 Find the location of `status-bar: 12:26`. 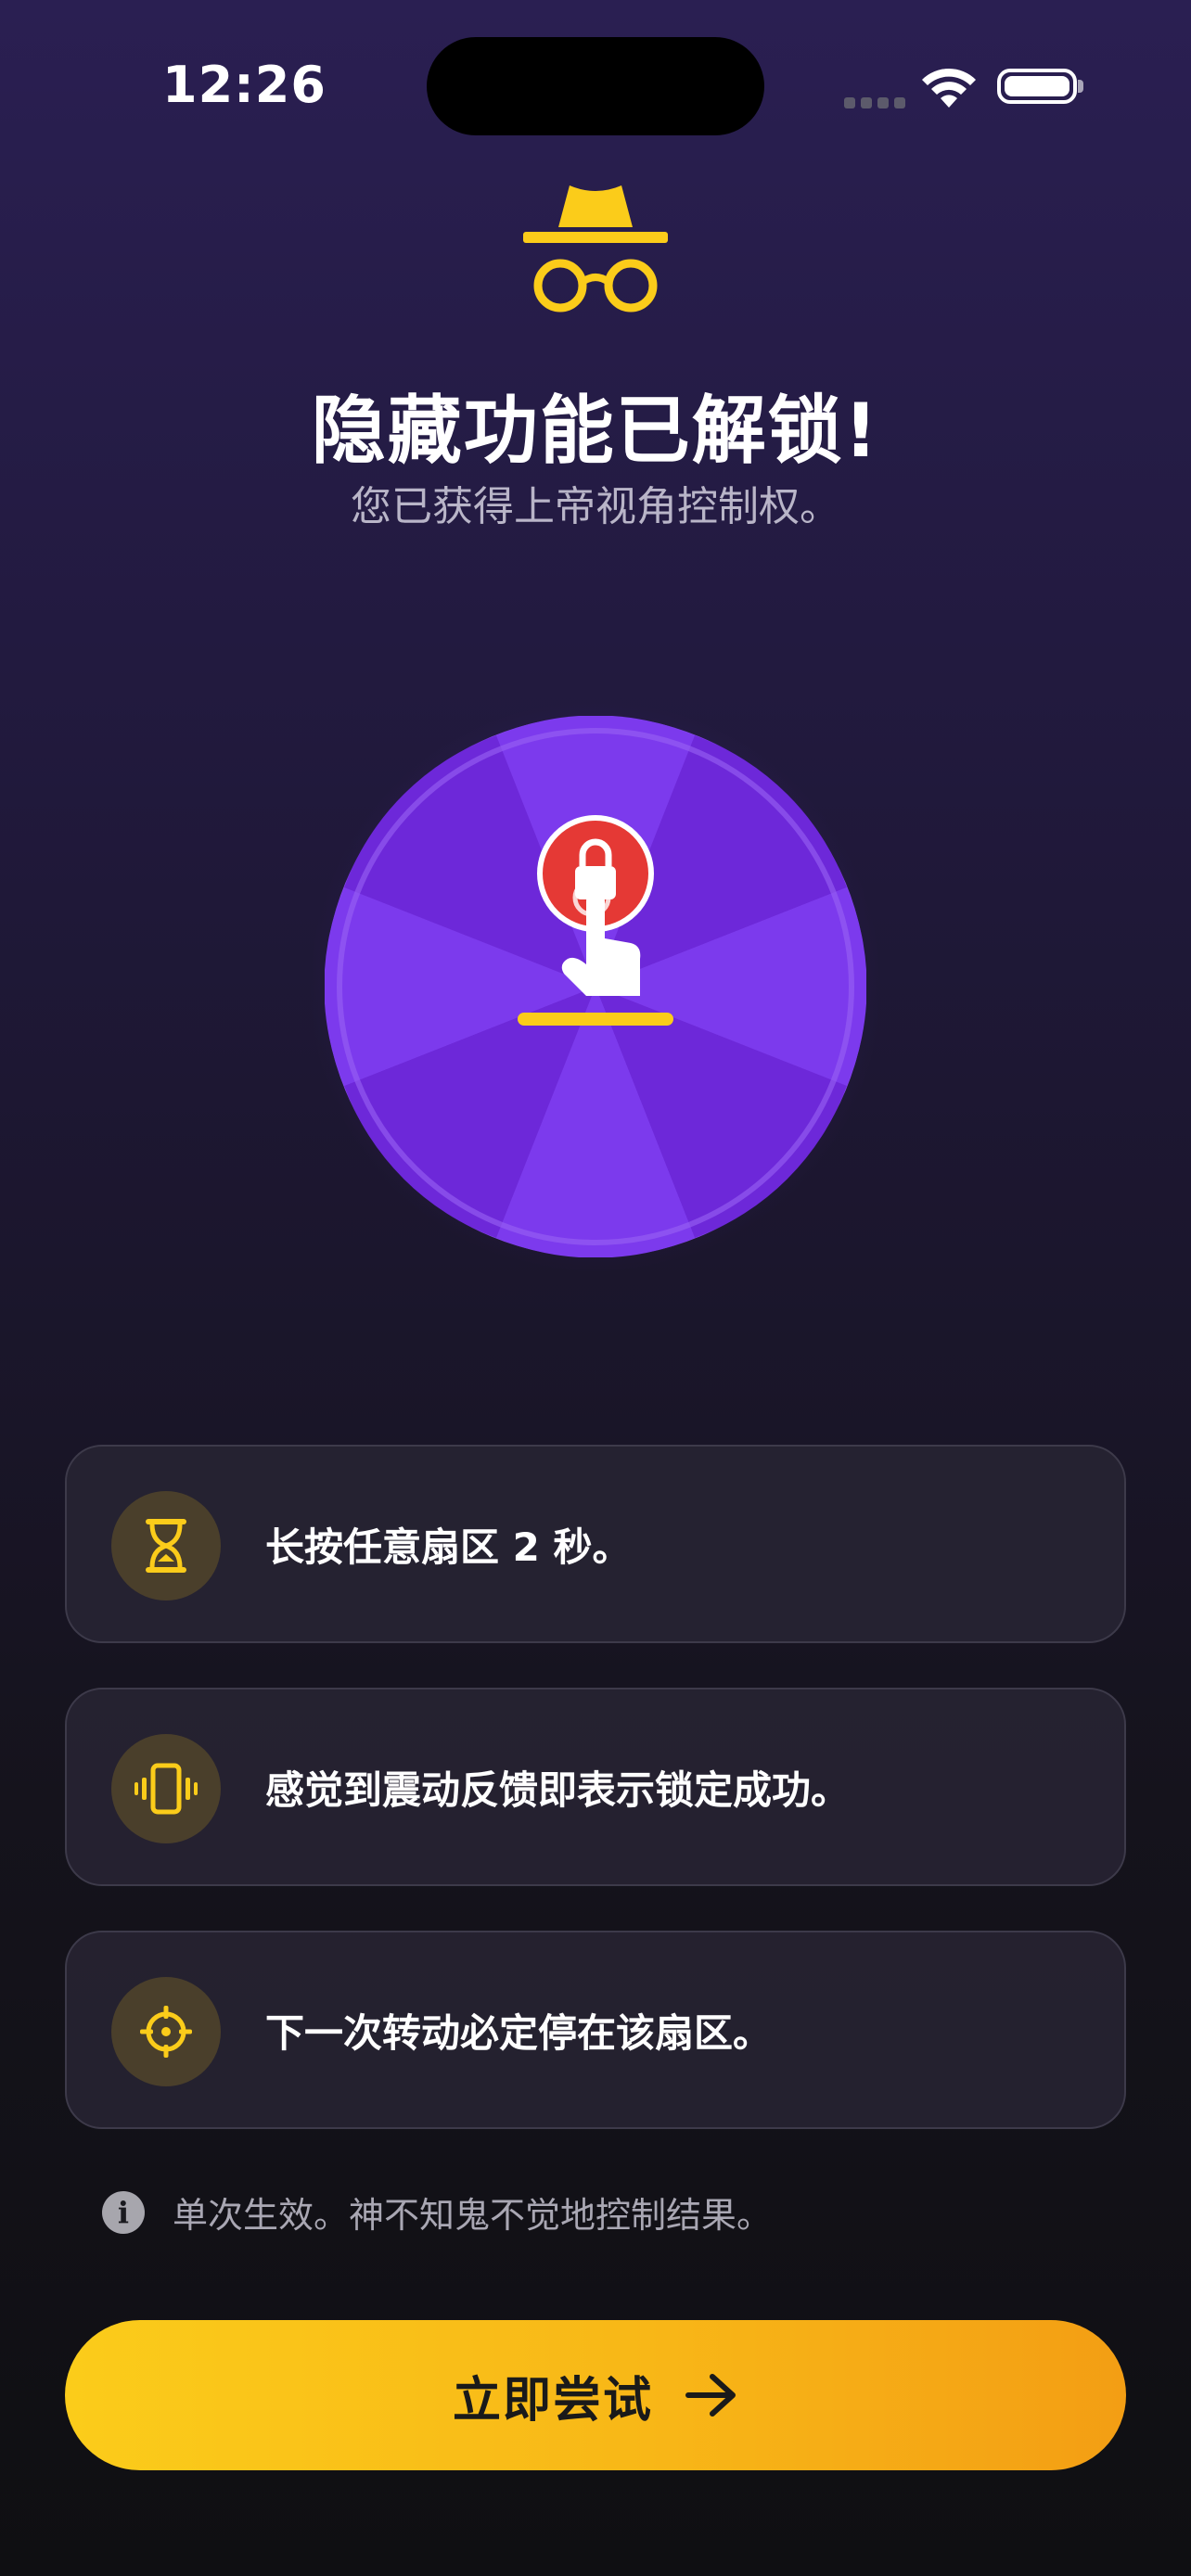

status-bar: 12:26 is located at coordinates (595, 84).